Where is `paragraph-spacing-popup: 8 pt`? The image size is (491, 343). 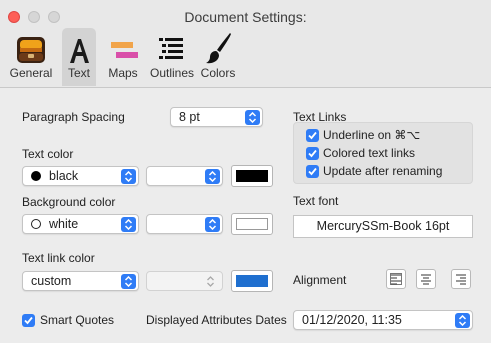 paragraph-spacing-popup: 8 pt is located at coordinates (216, 117).